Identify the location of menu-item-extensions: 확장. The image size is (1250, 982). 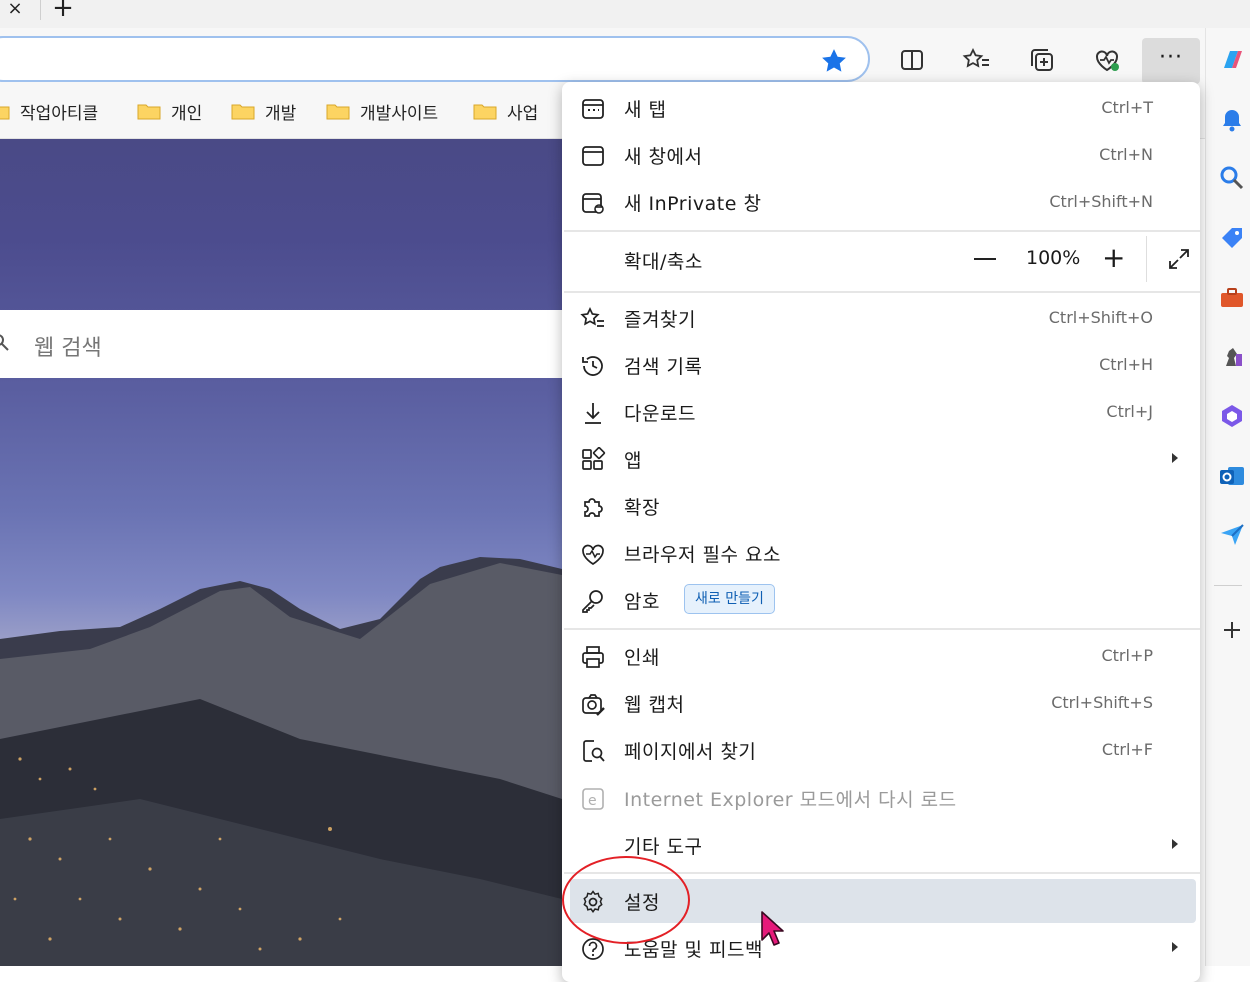
(883, 506).